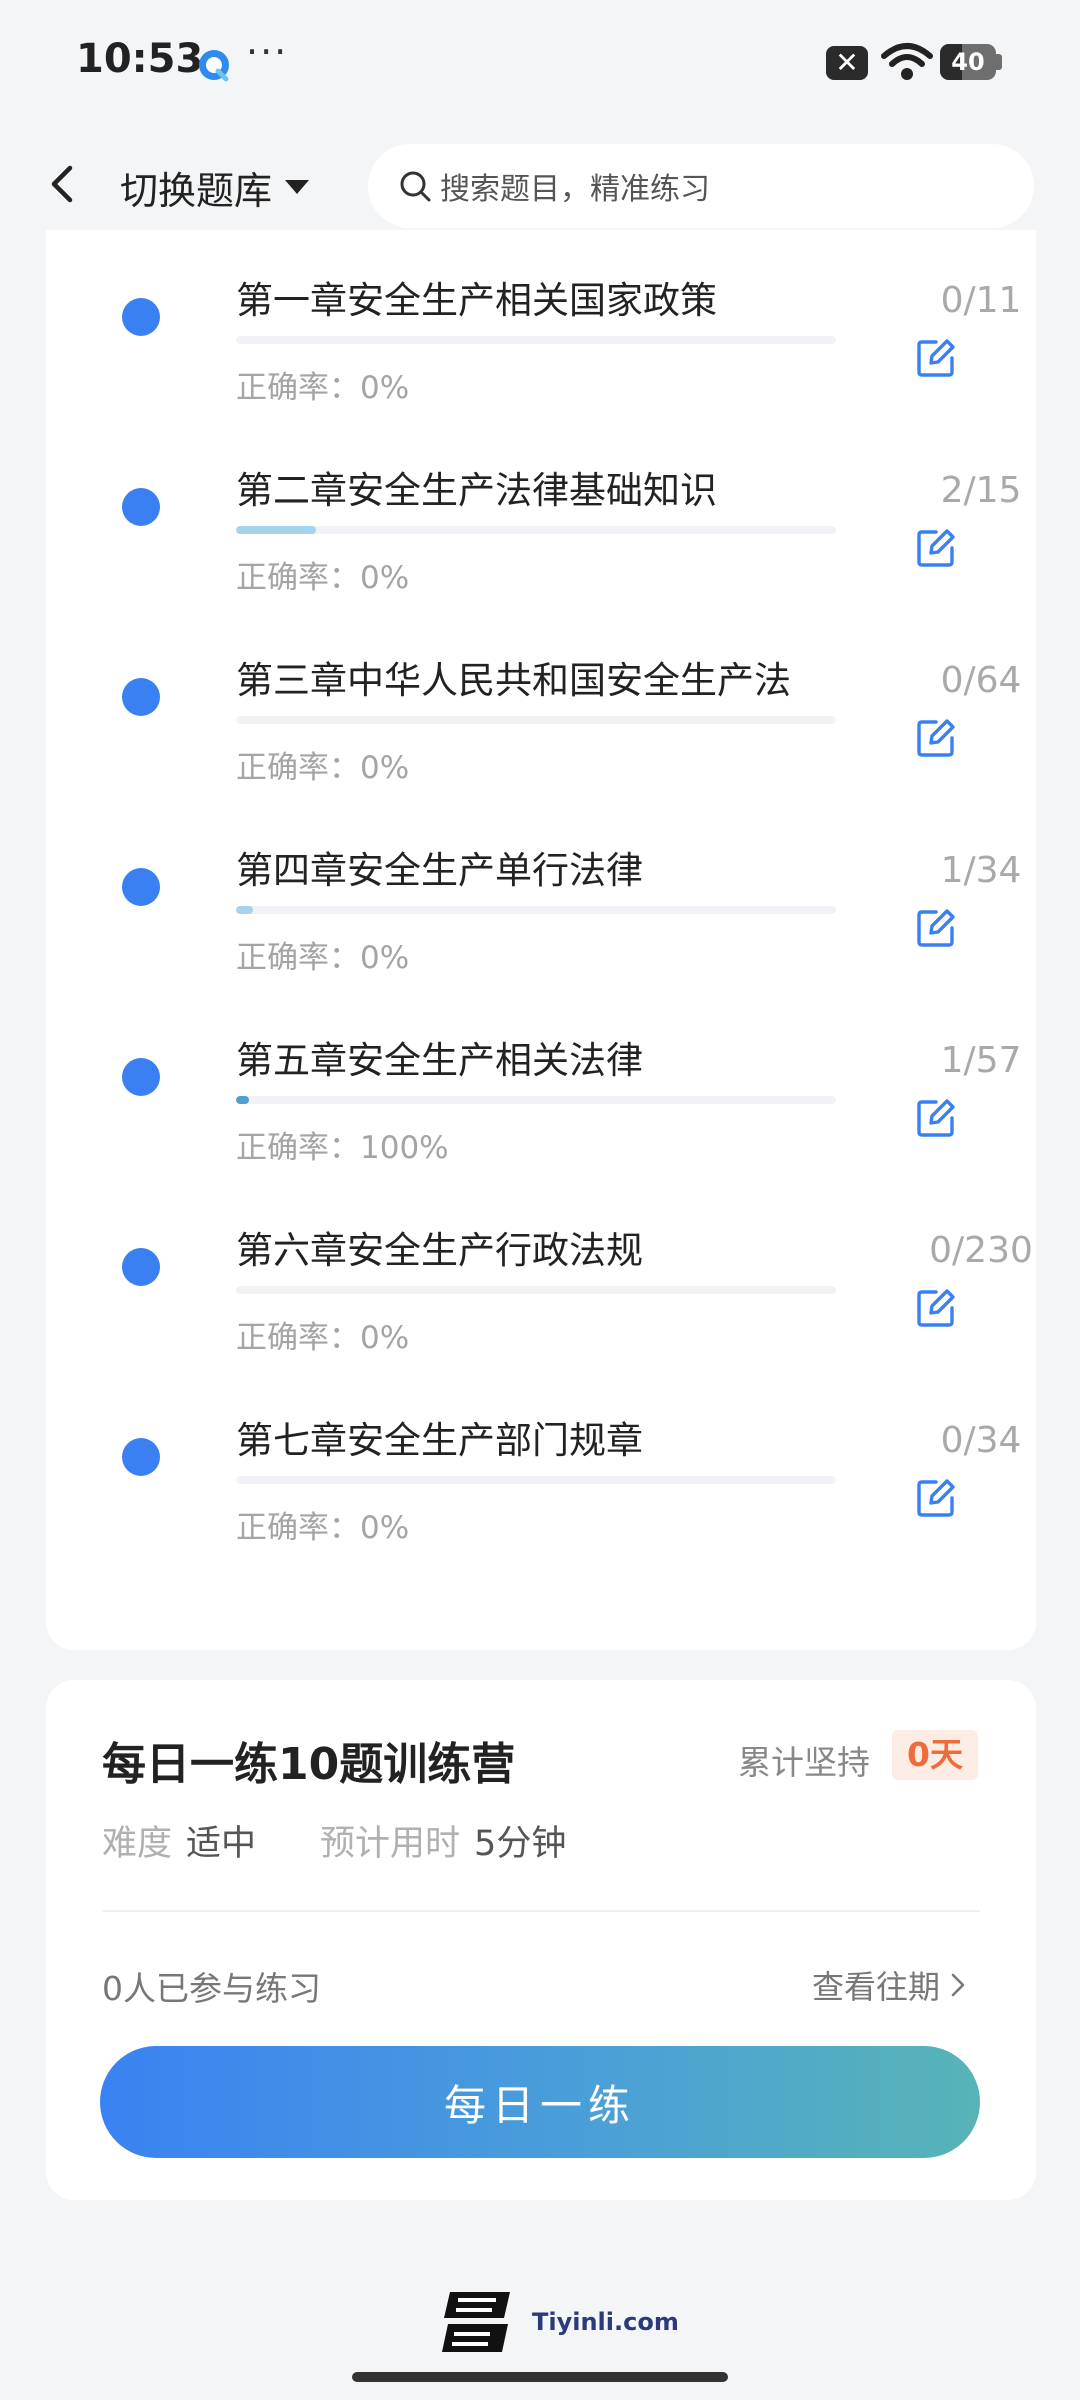  Describe the element at coordinates (981, 1440) in the screenshot. I see `chapter-count: 0/34` at that location.